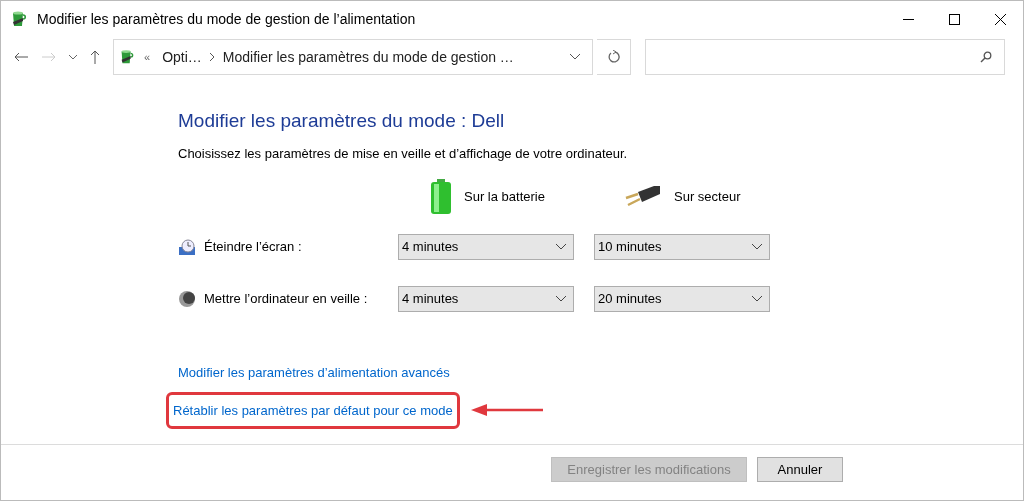  I want to click on refresh-button, so click(614, 57).